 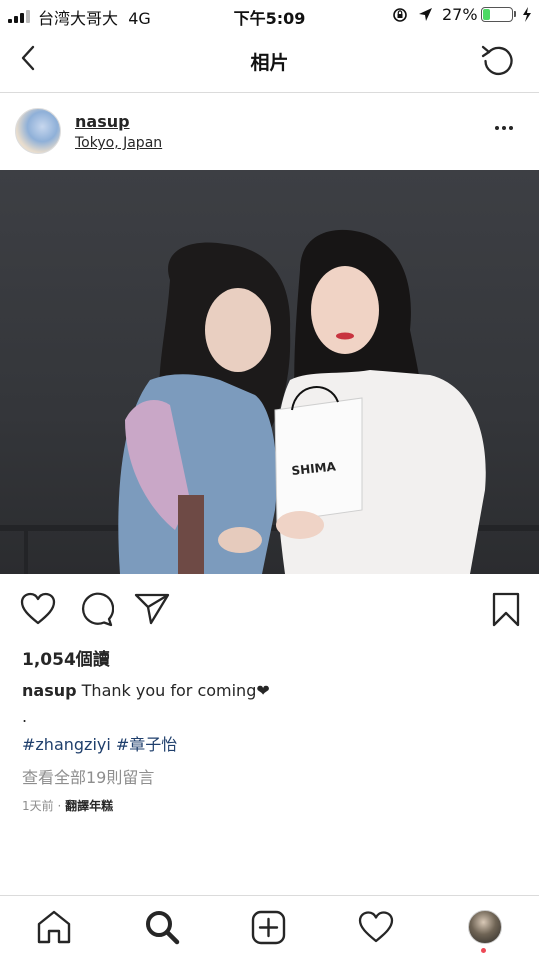 I want to click on battery-tip, so click(x=515, y=14).